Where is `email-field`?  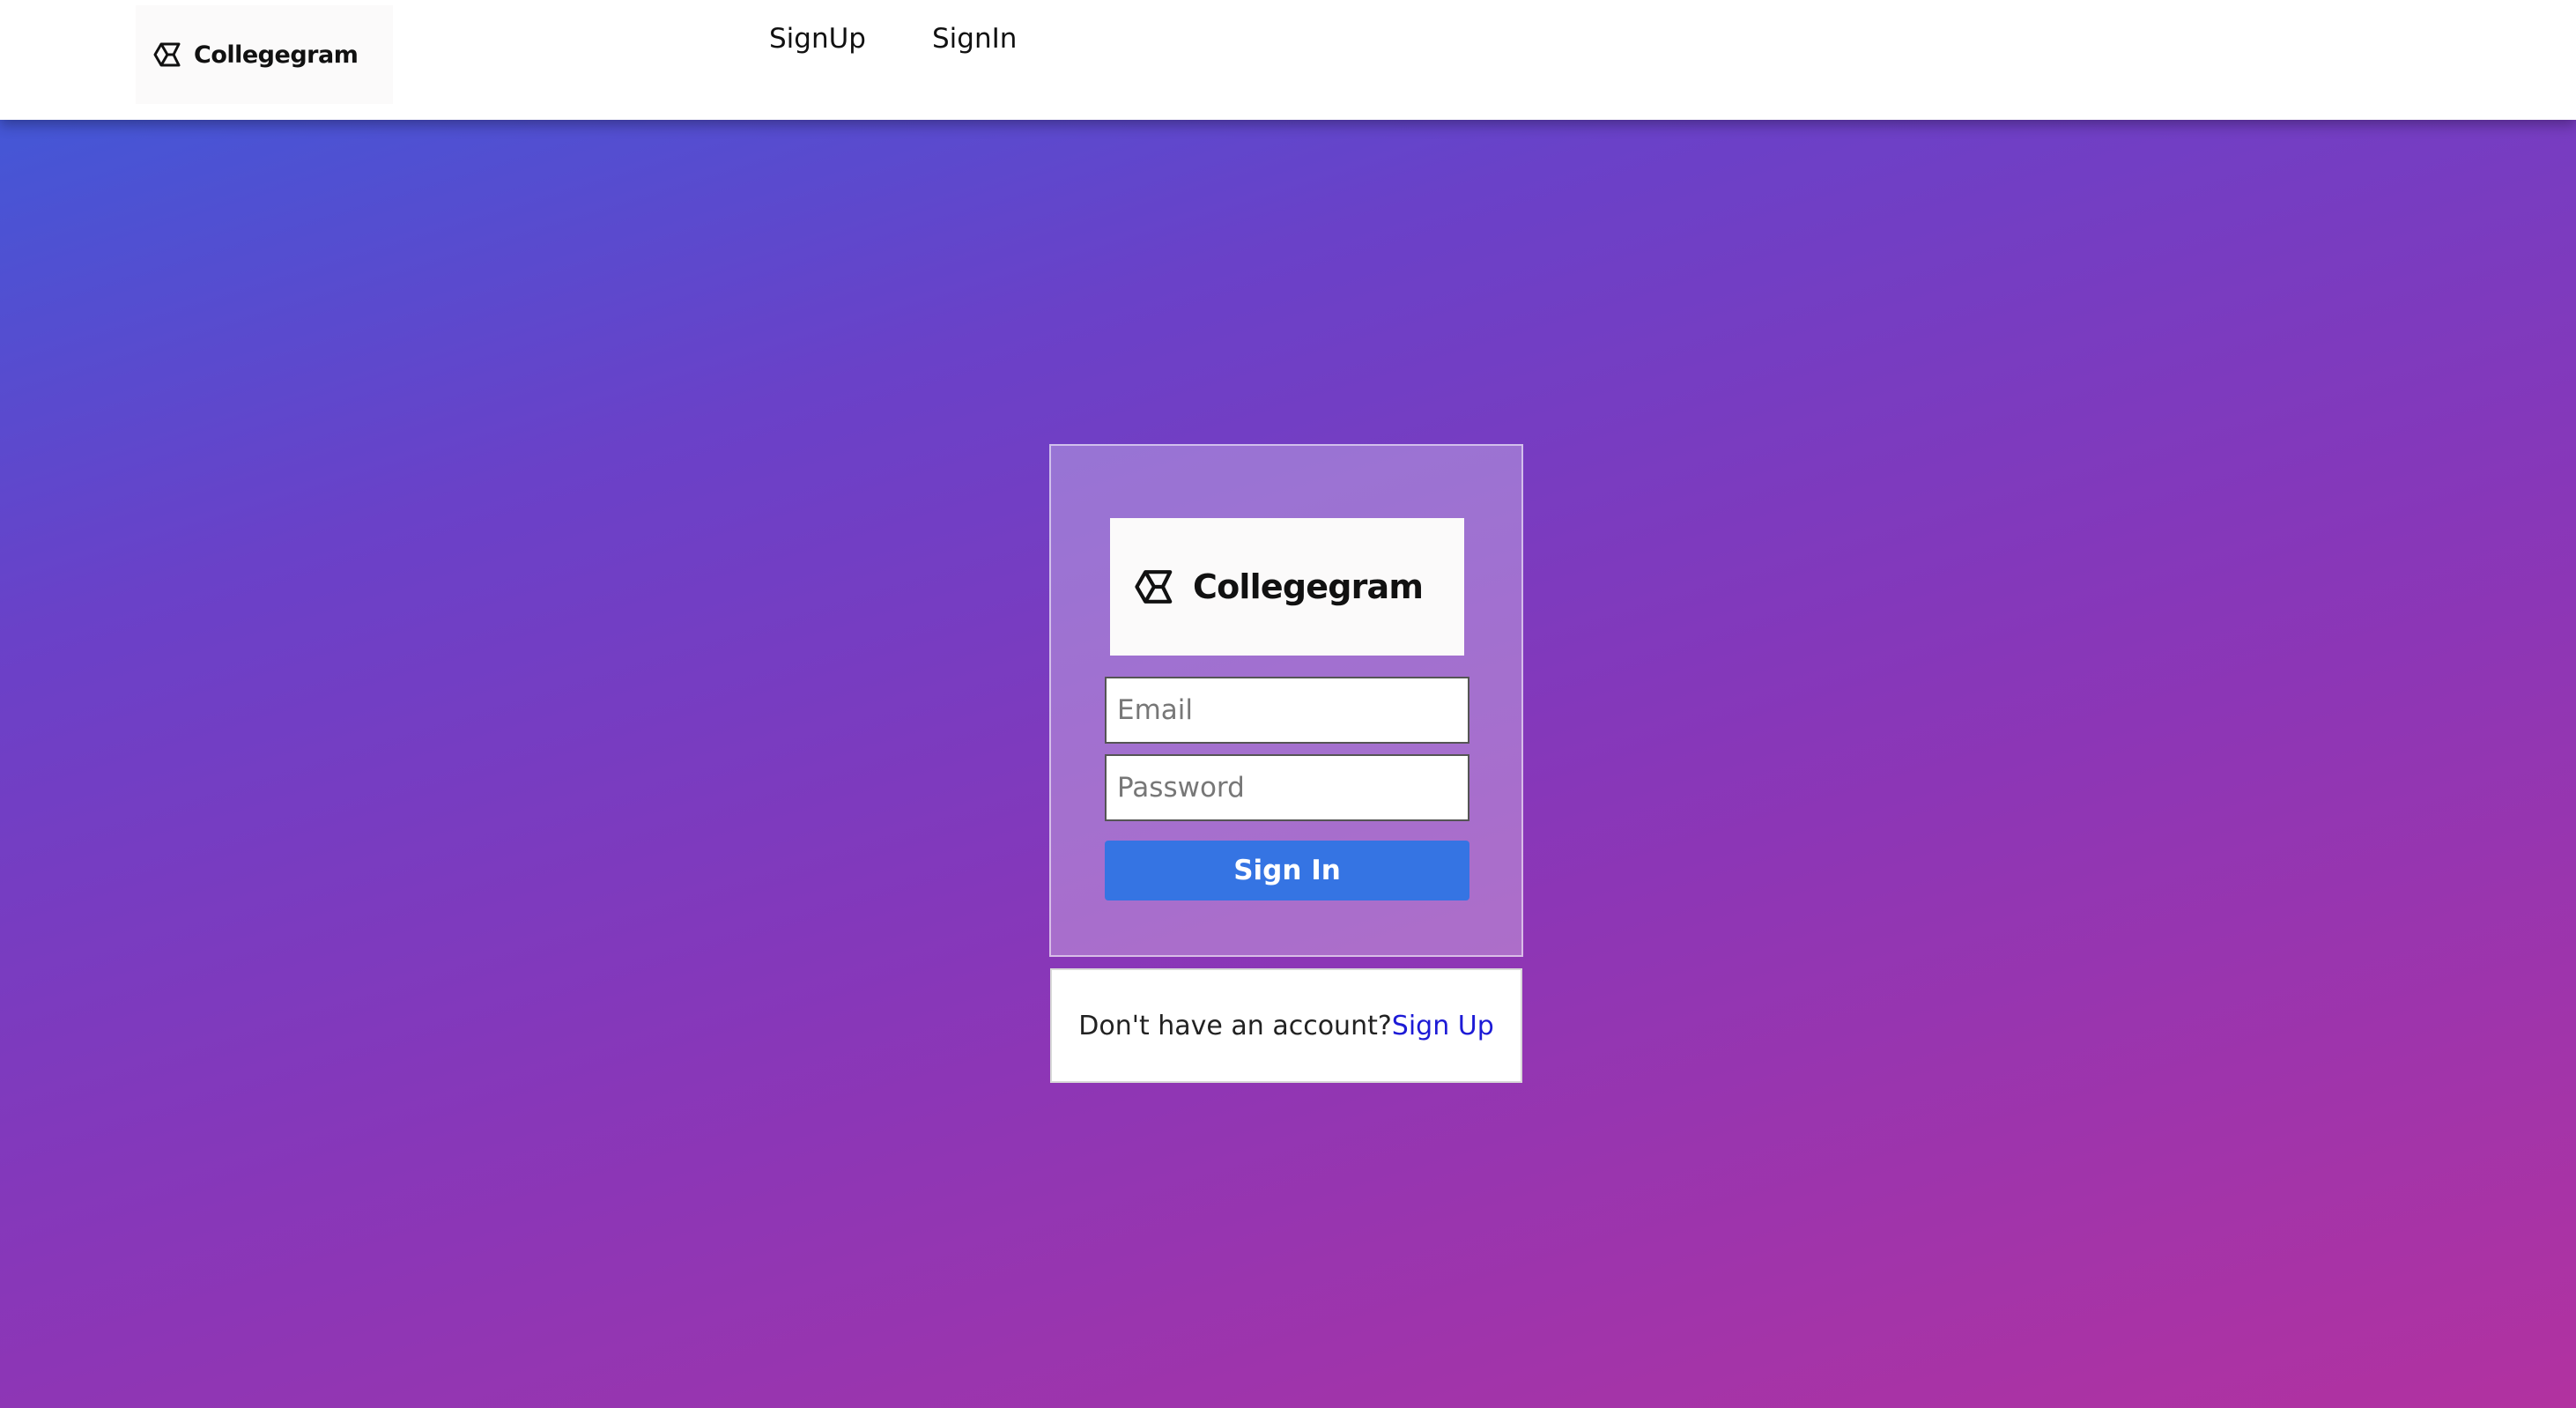 email-field is located at coordinates (1287, 711).